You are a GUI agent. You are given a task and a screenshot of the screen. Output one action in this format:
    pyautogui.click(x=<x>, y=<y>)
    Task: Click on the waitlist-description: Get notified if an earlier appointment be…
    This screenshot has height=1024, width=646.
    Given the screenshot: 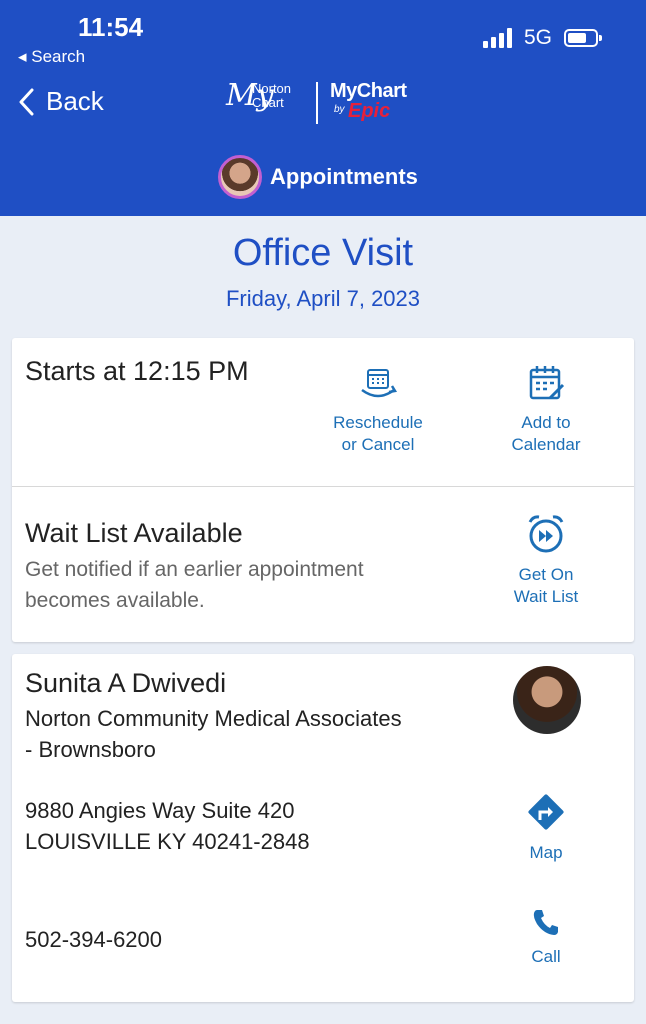 What is the action you would take?
    pyautogui.click(x=194, y=585)
    